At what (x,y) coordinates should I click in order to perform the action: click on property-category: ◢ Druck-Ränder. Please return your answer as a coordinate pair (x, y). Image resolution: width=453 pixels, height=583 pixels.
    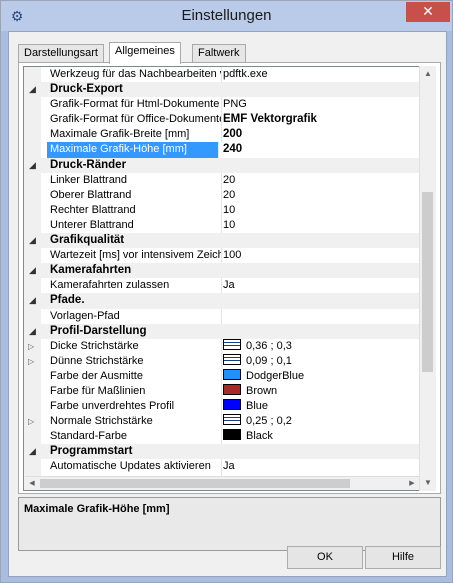
    Looking at the image, I should click on (221, 165).